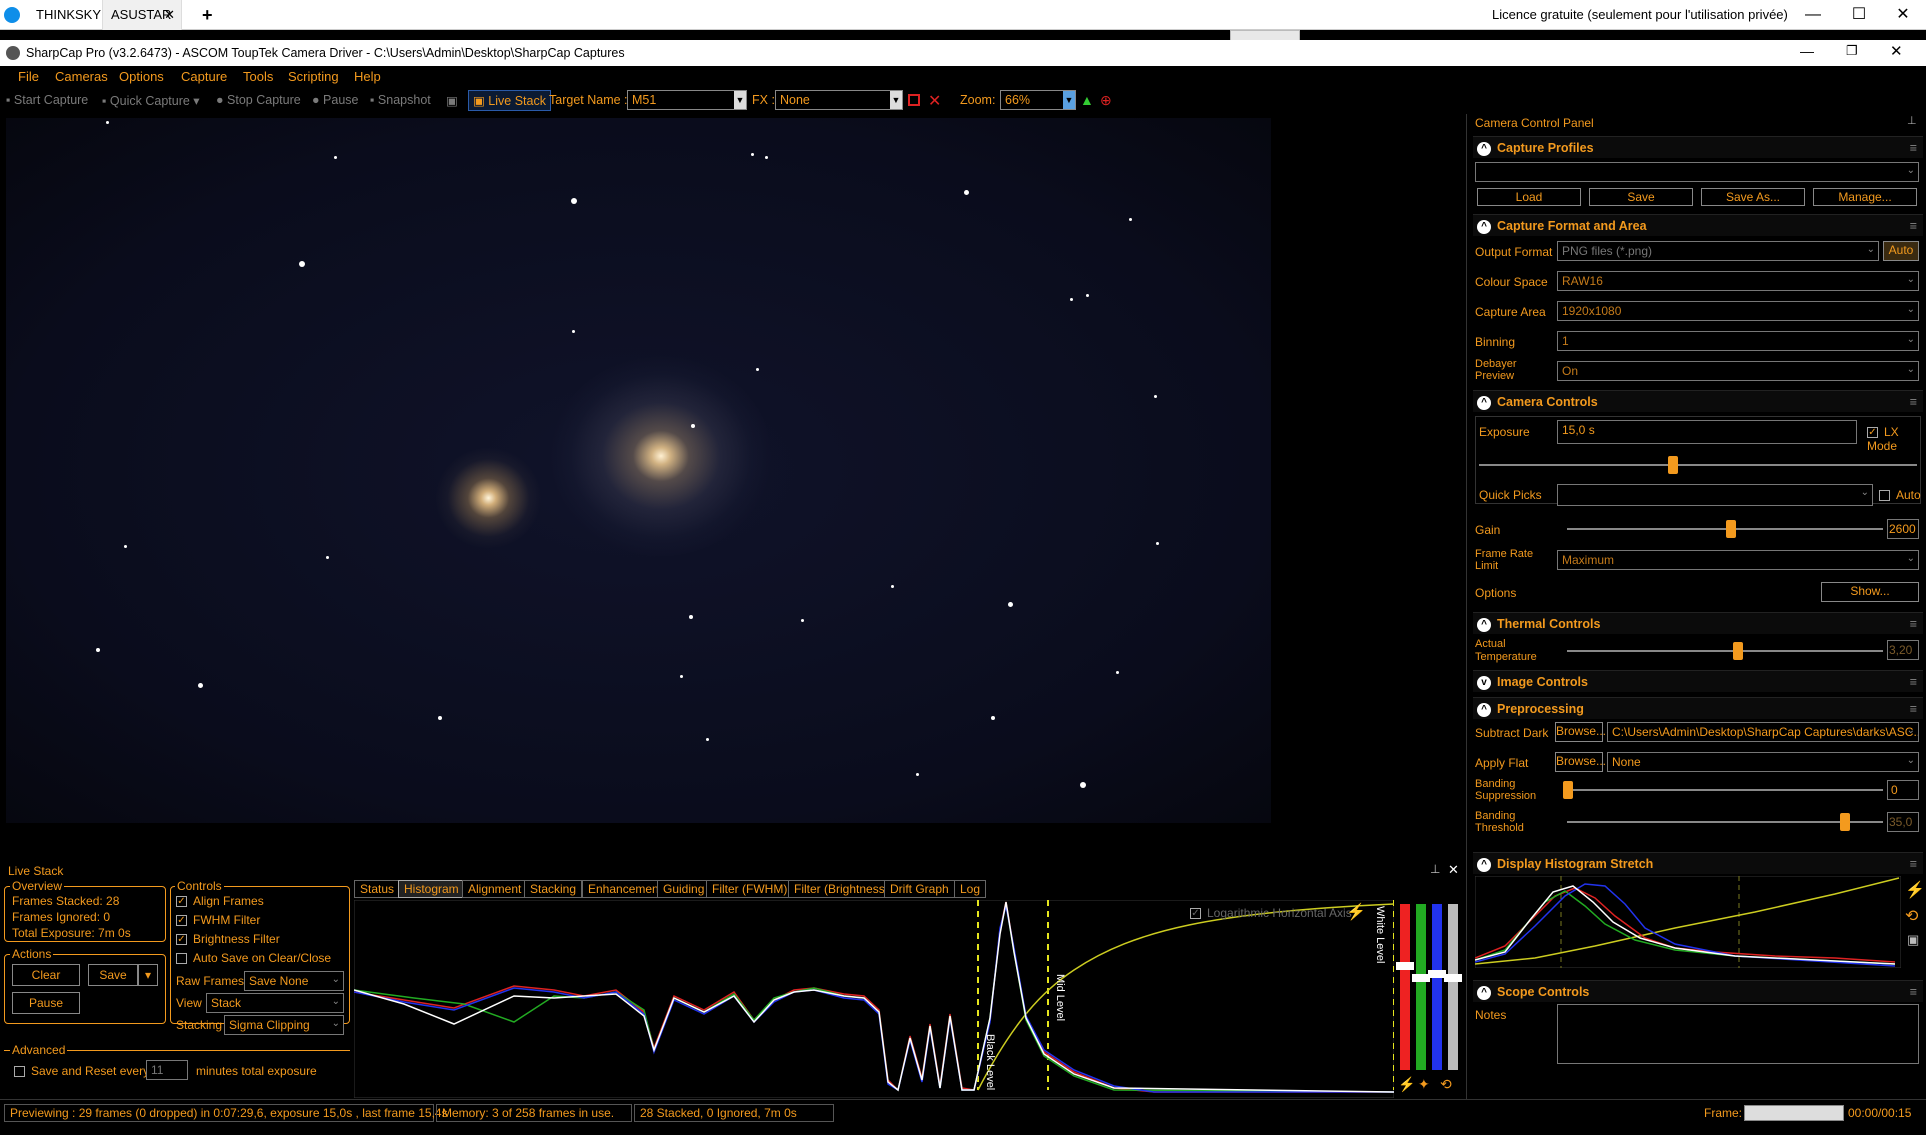 Image resolution: width=1926 pixels, height=1135 pixels. Describe the element at coordinates (141, 76) in the screenshot. I see `menu-options: Options` at that location.